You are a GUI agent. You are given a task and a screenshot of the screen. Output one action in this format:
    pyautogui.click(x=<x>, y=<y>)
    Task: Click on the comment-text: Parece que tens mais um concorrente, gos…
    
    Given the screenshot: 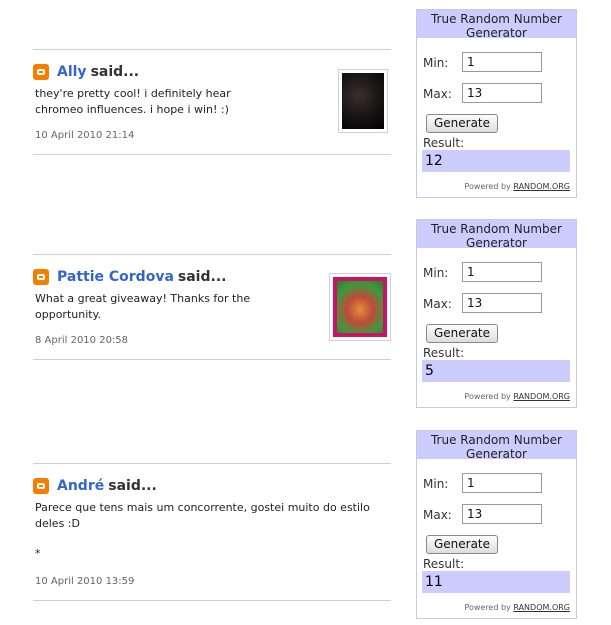 What is the action you would take?
    pyautogui.click(x=202, y=515)
    